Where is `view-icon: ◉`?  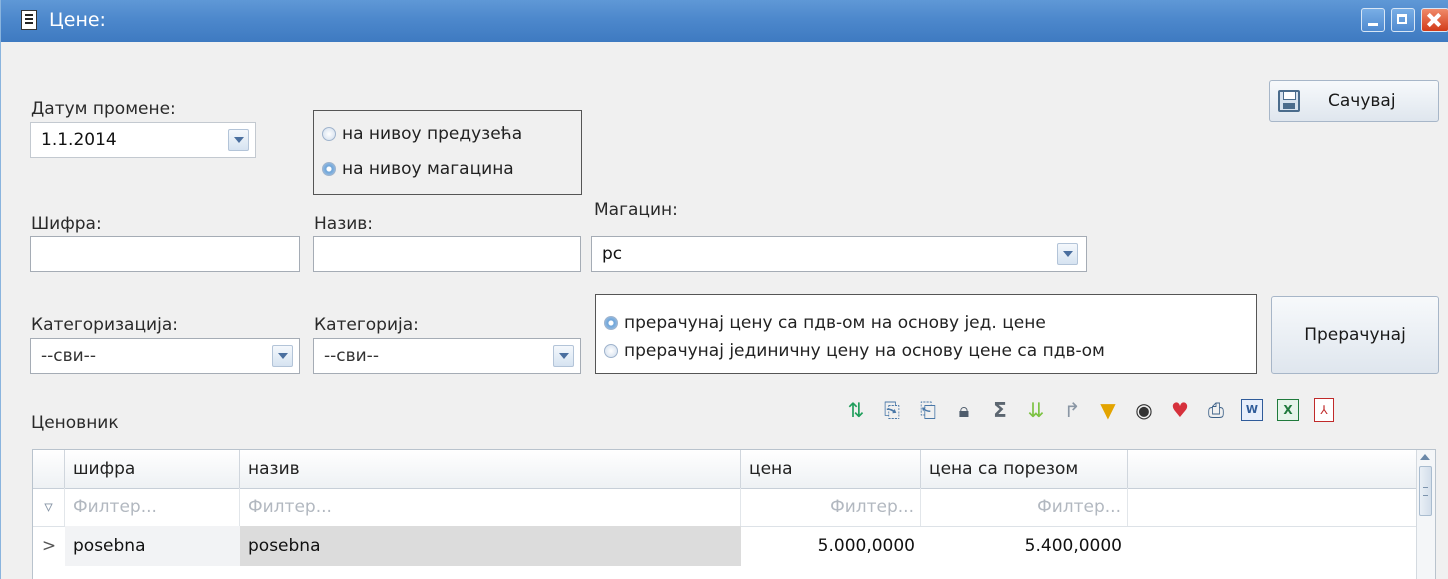
view-icon: ◉ is located at coordinates (1144, 410).